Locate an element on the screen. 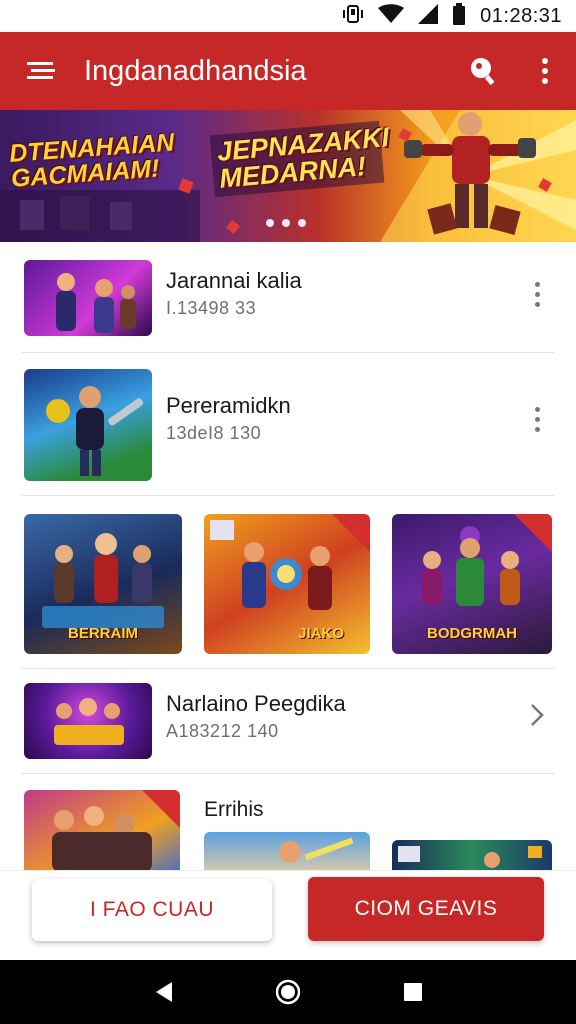  back-button is located at coordinates (163, 992).